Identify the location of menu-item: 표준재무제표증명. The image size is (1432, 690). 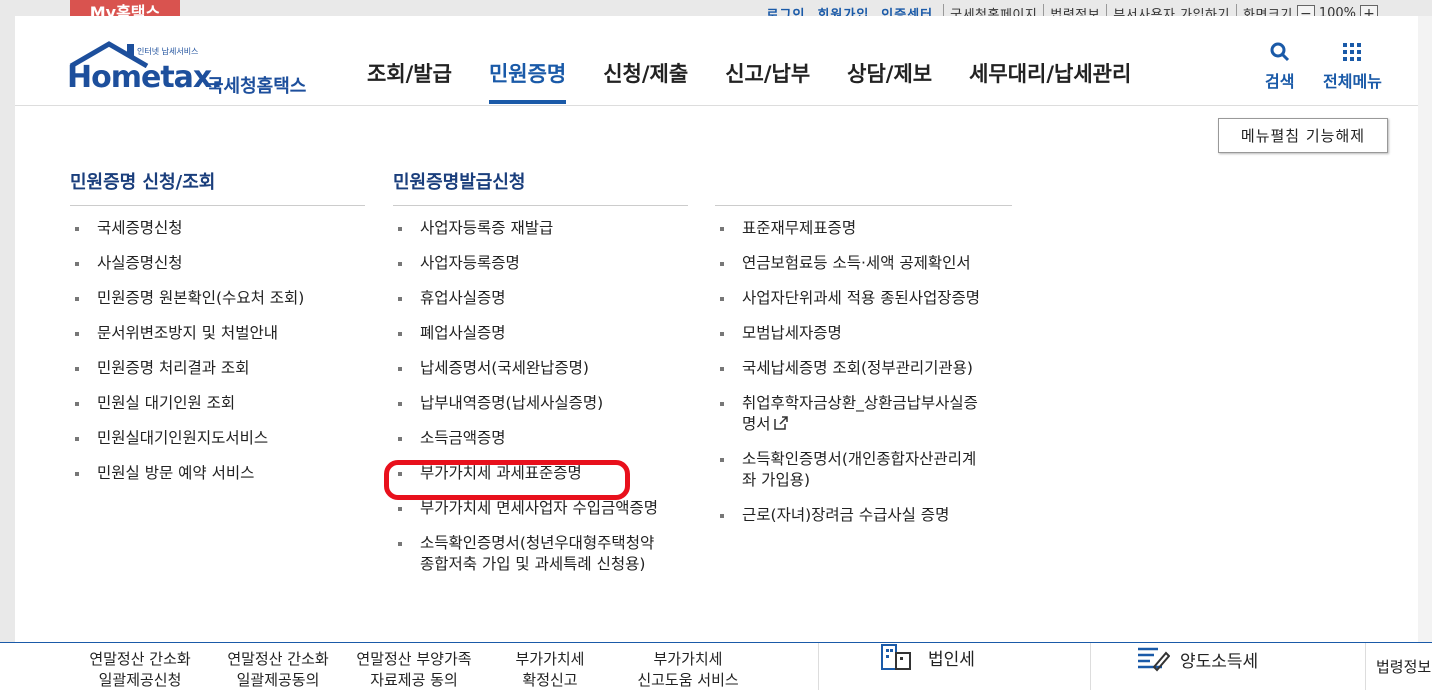
(863, 228).